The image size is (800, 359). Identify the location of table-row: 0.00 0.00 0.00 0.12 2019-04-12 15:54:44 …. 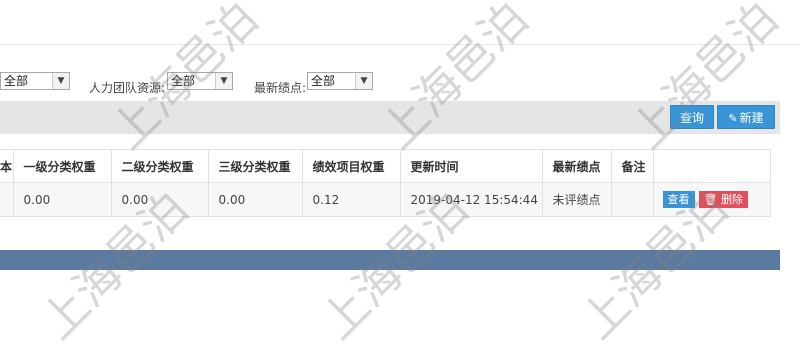
(385, 199).